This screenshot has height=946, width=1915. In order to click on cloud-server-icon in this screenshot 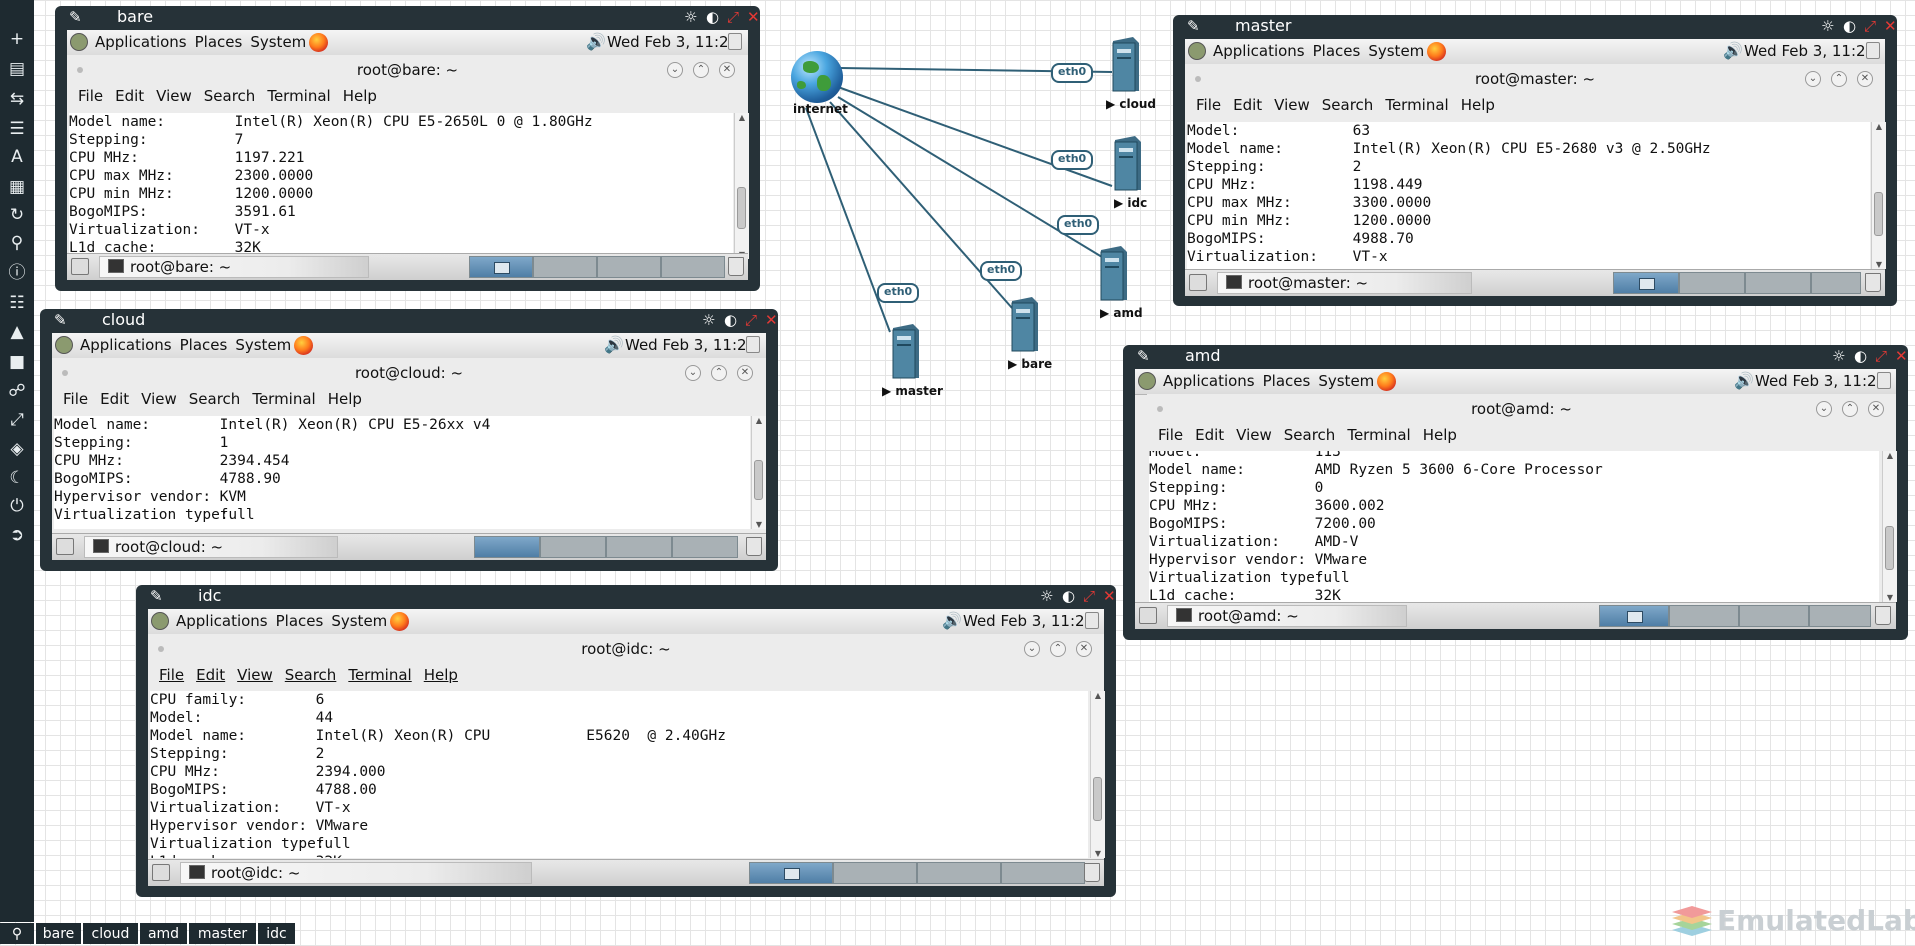, I will do `click(1125, 65)`.